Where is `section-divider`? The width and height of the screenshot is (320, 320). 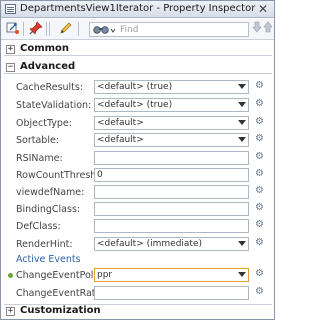
section-divider is located at coordinates (138, 304).